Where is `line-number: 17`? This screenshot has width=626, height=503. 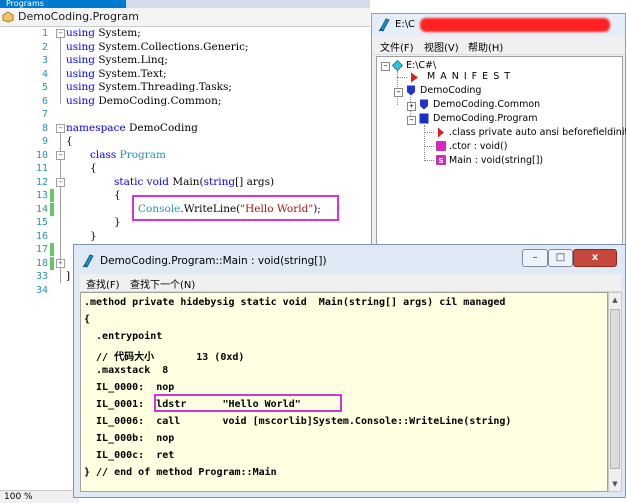
line-number: 17 is located at coordinates (41, 249).